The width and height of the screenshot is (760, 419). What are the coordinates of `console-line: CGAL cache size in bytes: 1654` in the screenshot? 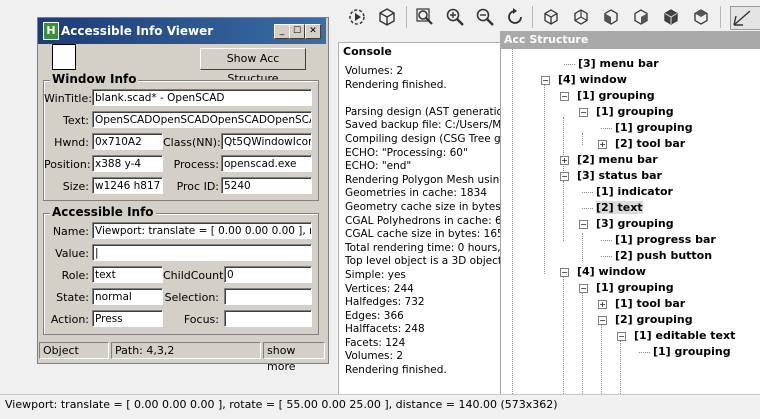 It's located at (425, 234).